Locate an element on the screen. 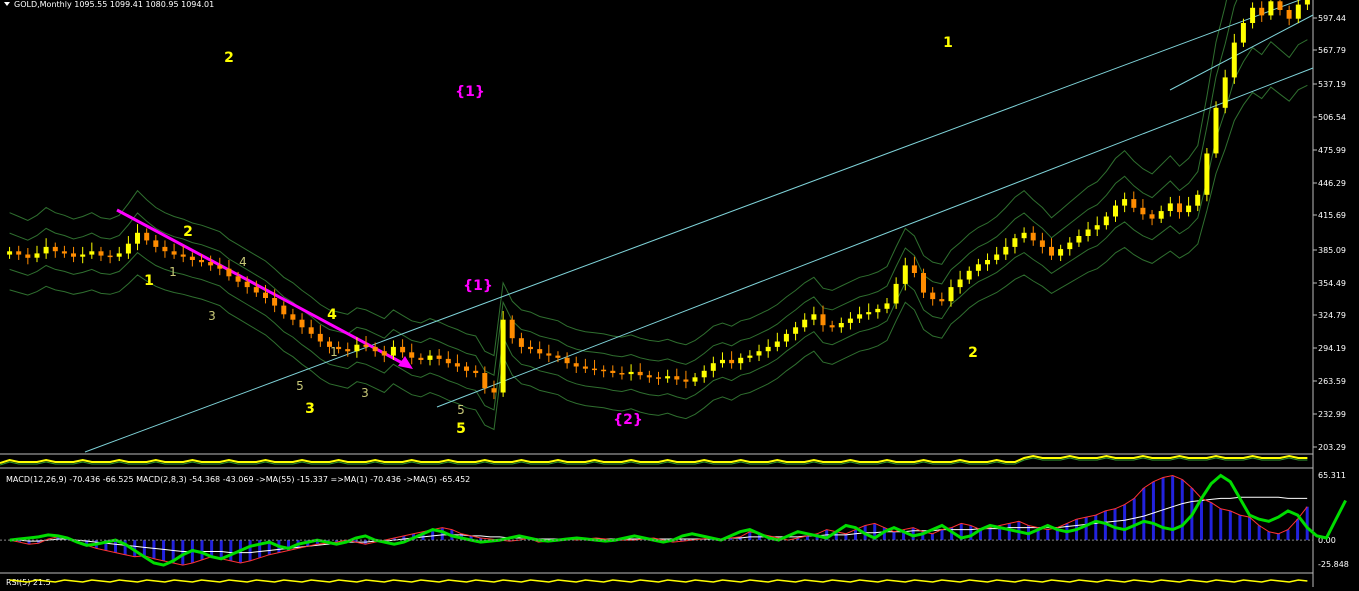  wave-label: 1 is located at coordinates (948, 43).